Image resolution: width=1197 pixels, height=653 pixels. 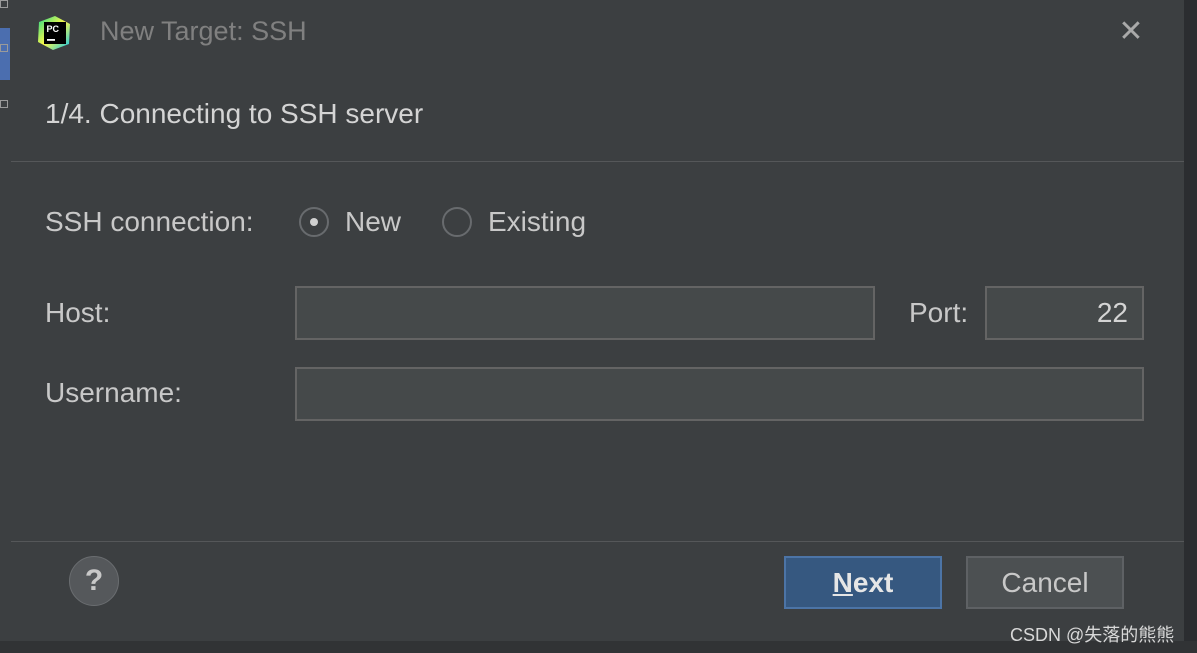 I want to click on next-mnemonic: N, so click(x=842, y=582).